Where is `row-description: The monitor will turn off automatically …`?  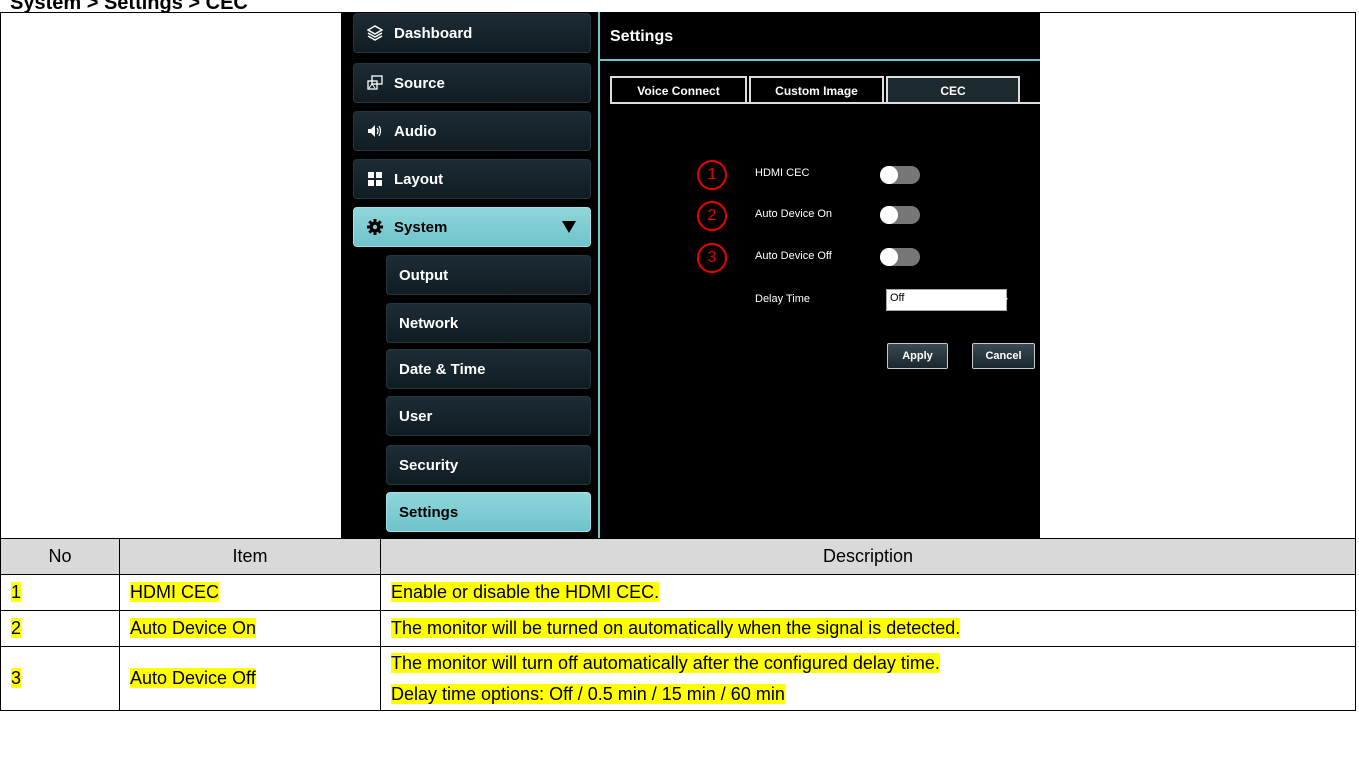 row-description: The monitor will turn off automatically … is located at coordinates (665, 662).